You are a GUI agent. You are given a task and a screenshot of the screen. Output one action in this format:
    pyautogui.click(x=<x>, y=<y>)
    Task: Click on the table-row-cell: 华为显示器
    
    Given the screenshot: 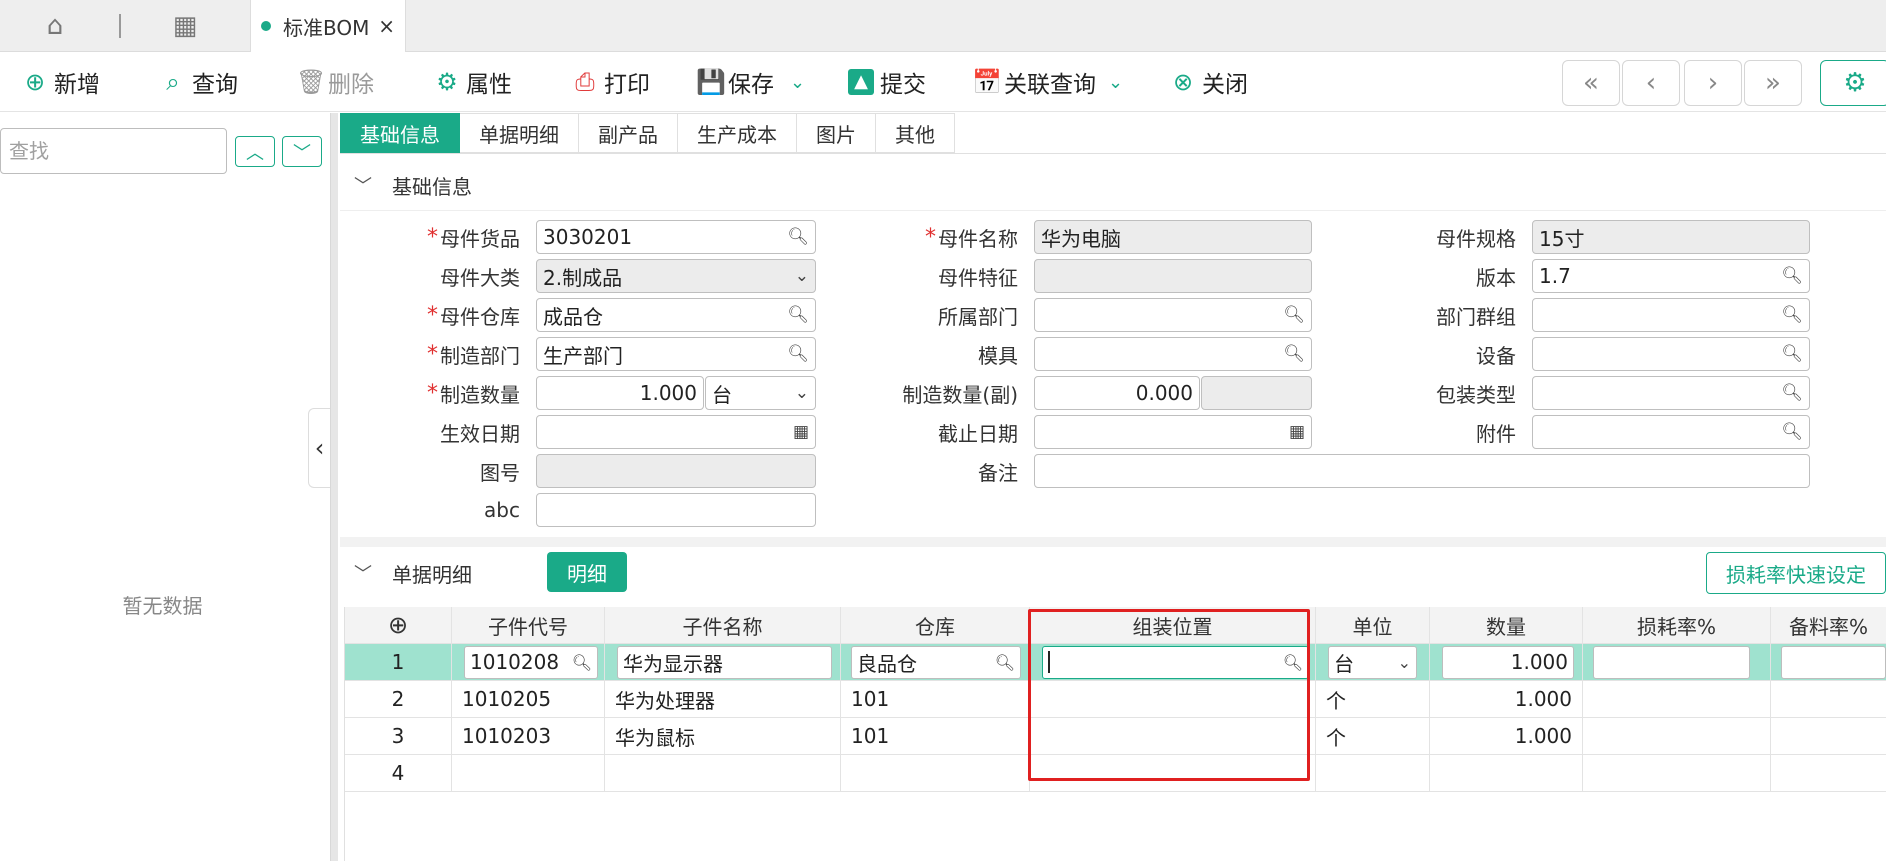 What is the action you would take?
    pyautogui.click(x=723, y=662)
    